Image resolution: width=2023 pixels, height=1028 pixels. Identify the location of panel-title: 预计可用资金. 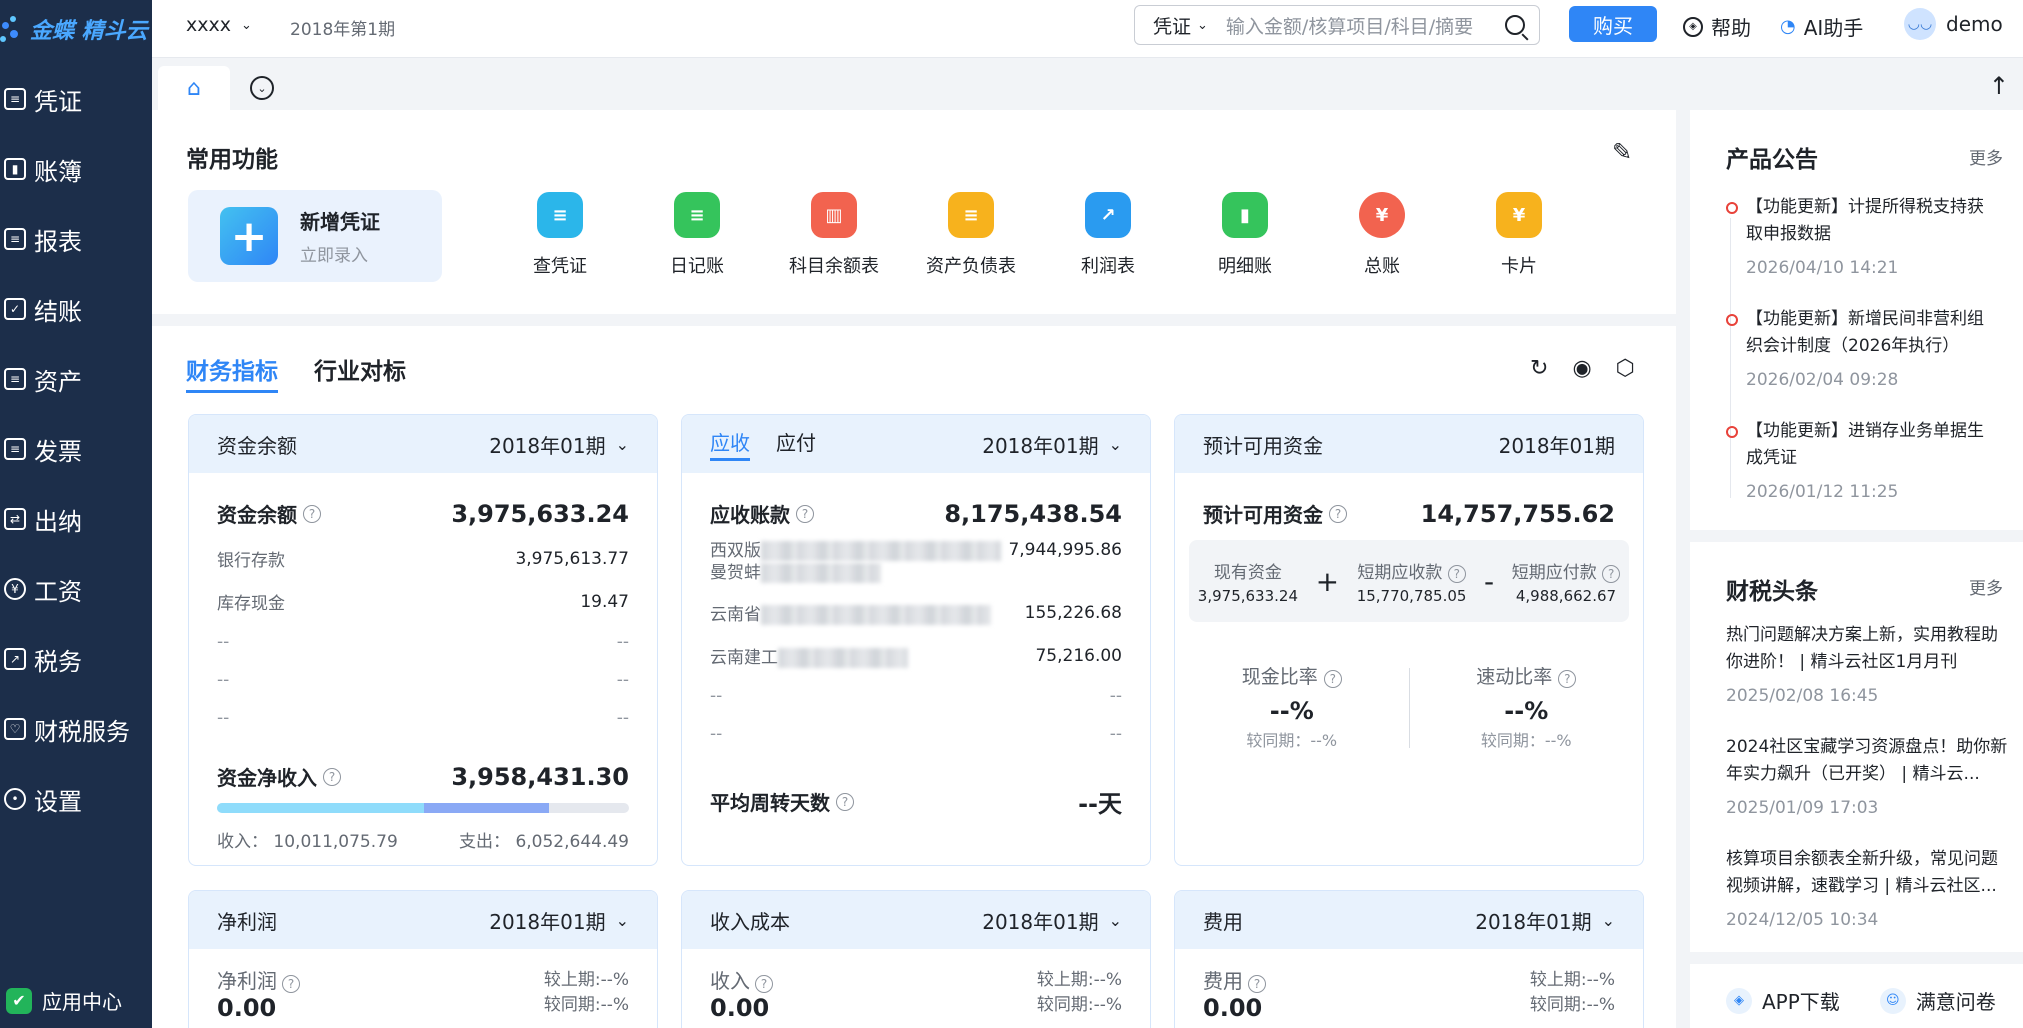
(1263, 445).